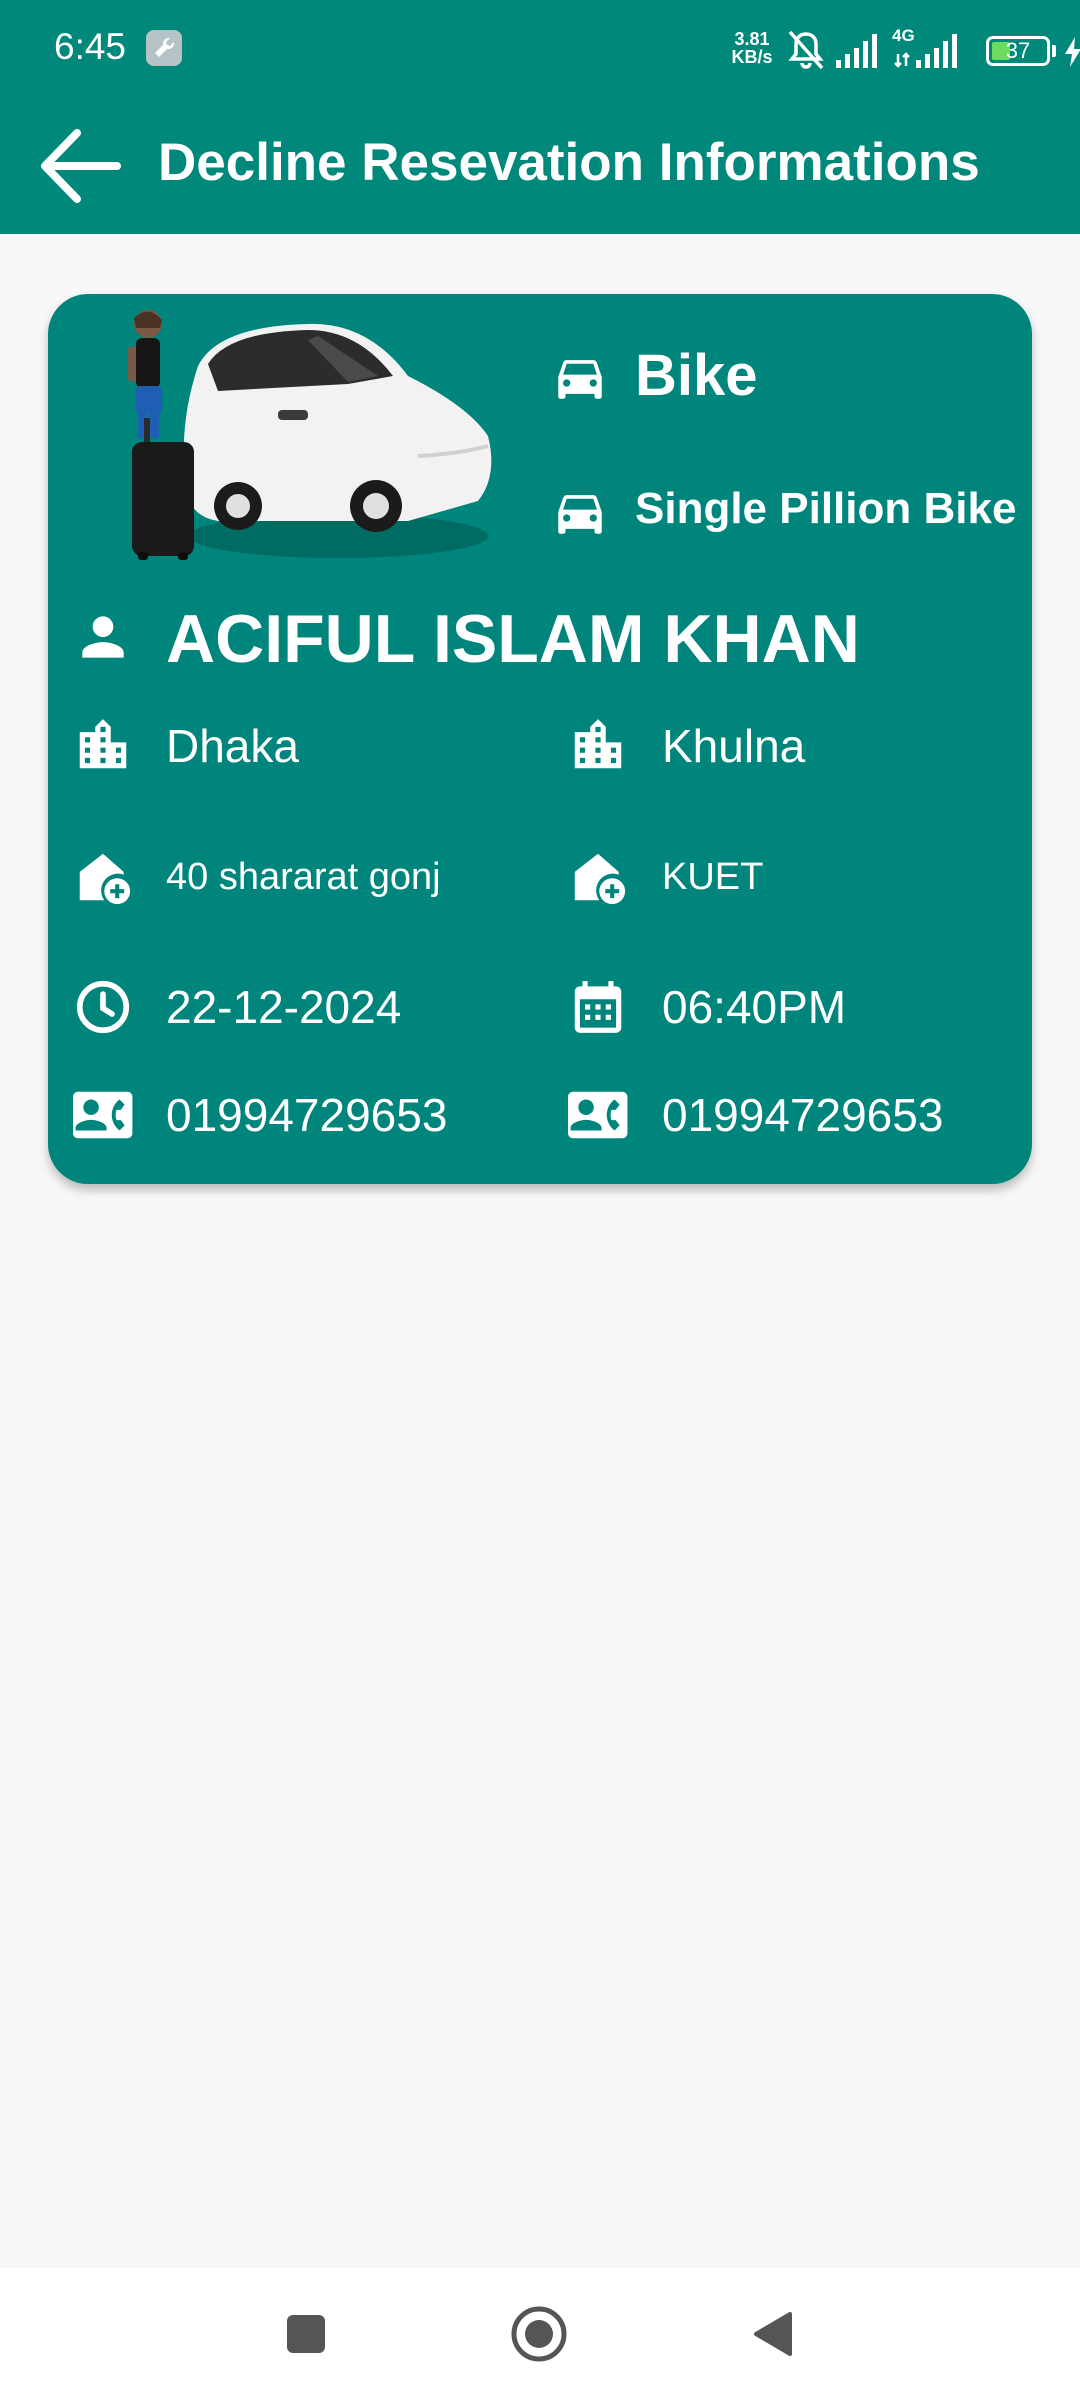 This screenshot has height=2400, width=1080. I want to click on system-nav-bar, so click(540, 2334).